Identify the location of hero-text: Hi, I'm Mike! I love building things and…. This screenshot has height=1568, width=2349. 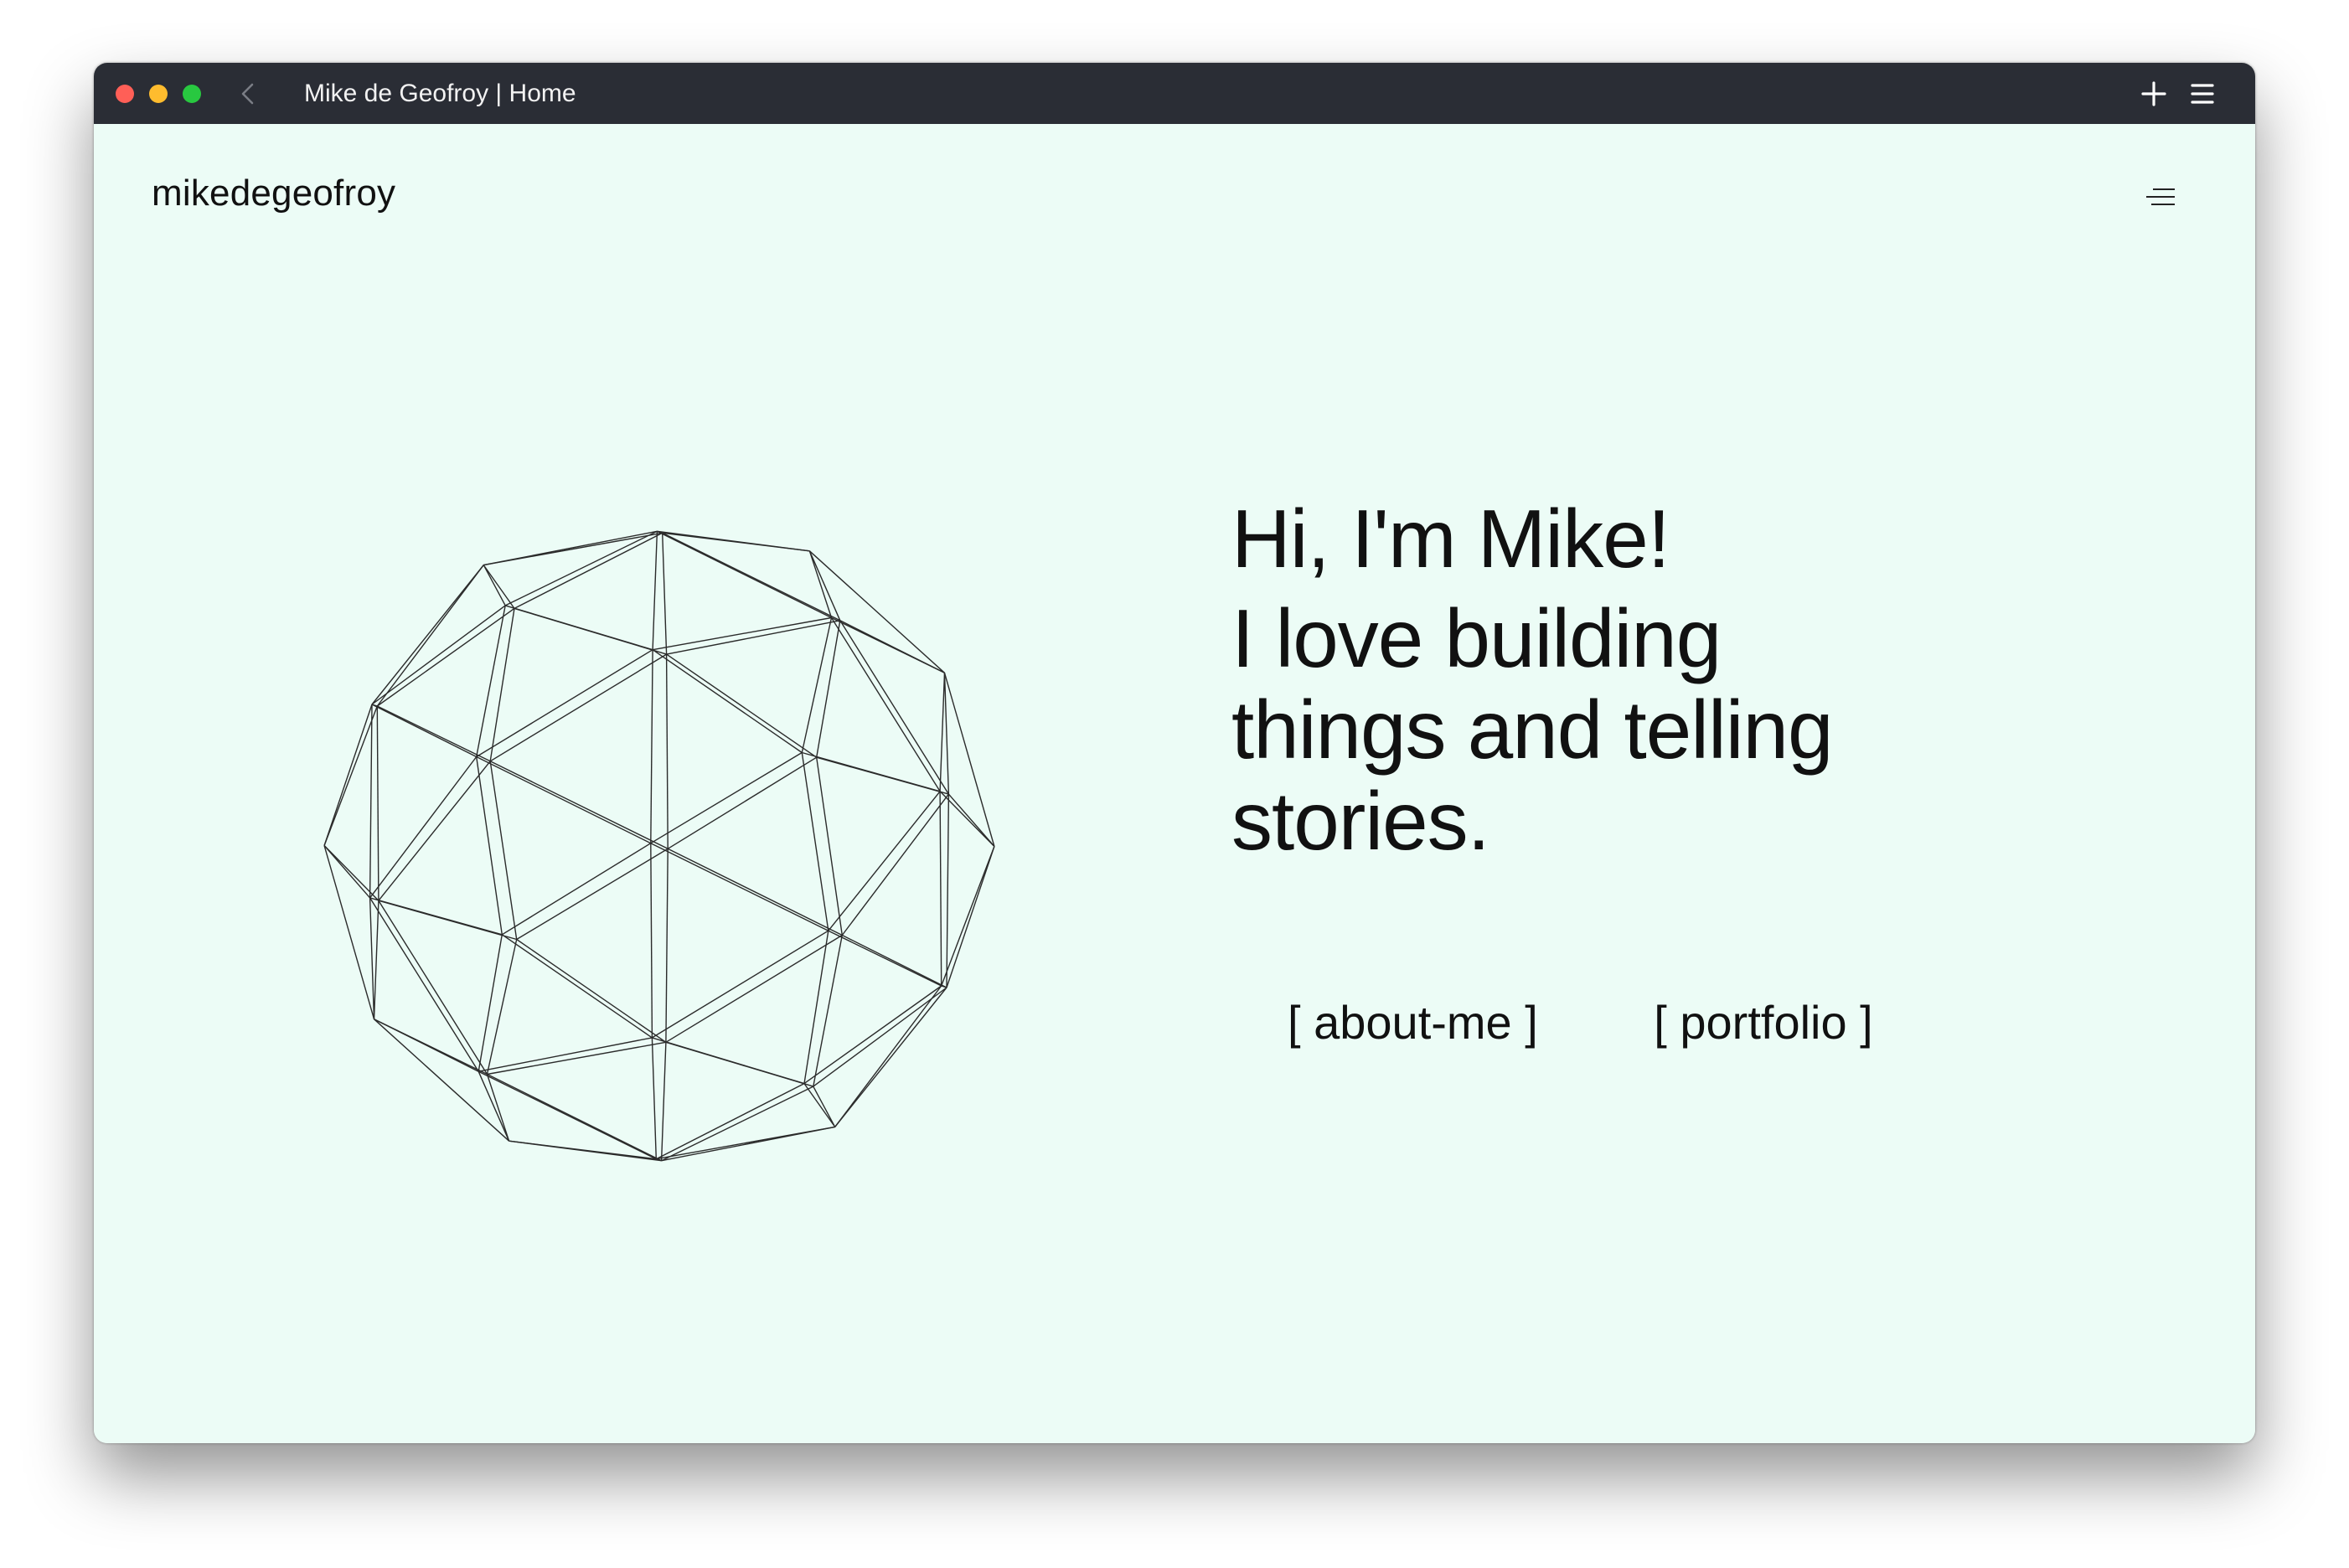
(1608, 676).